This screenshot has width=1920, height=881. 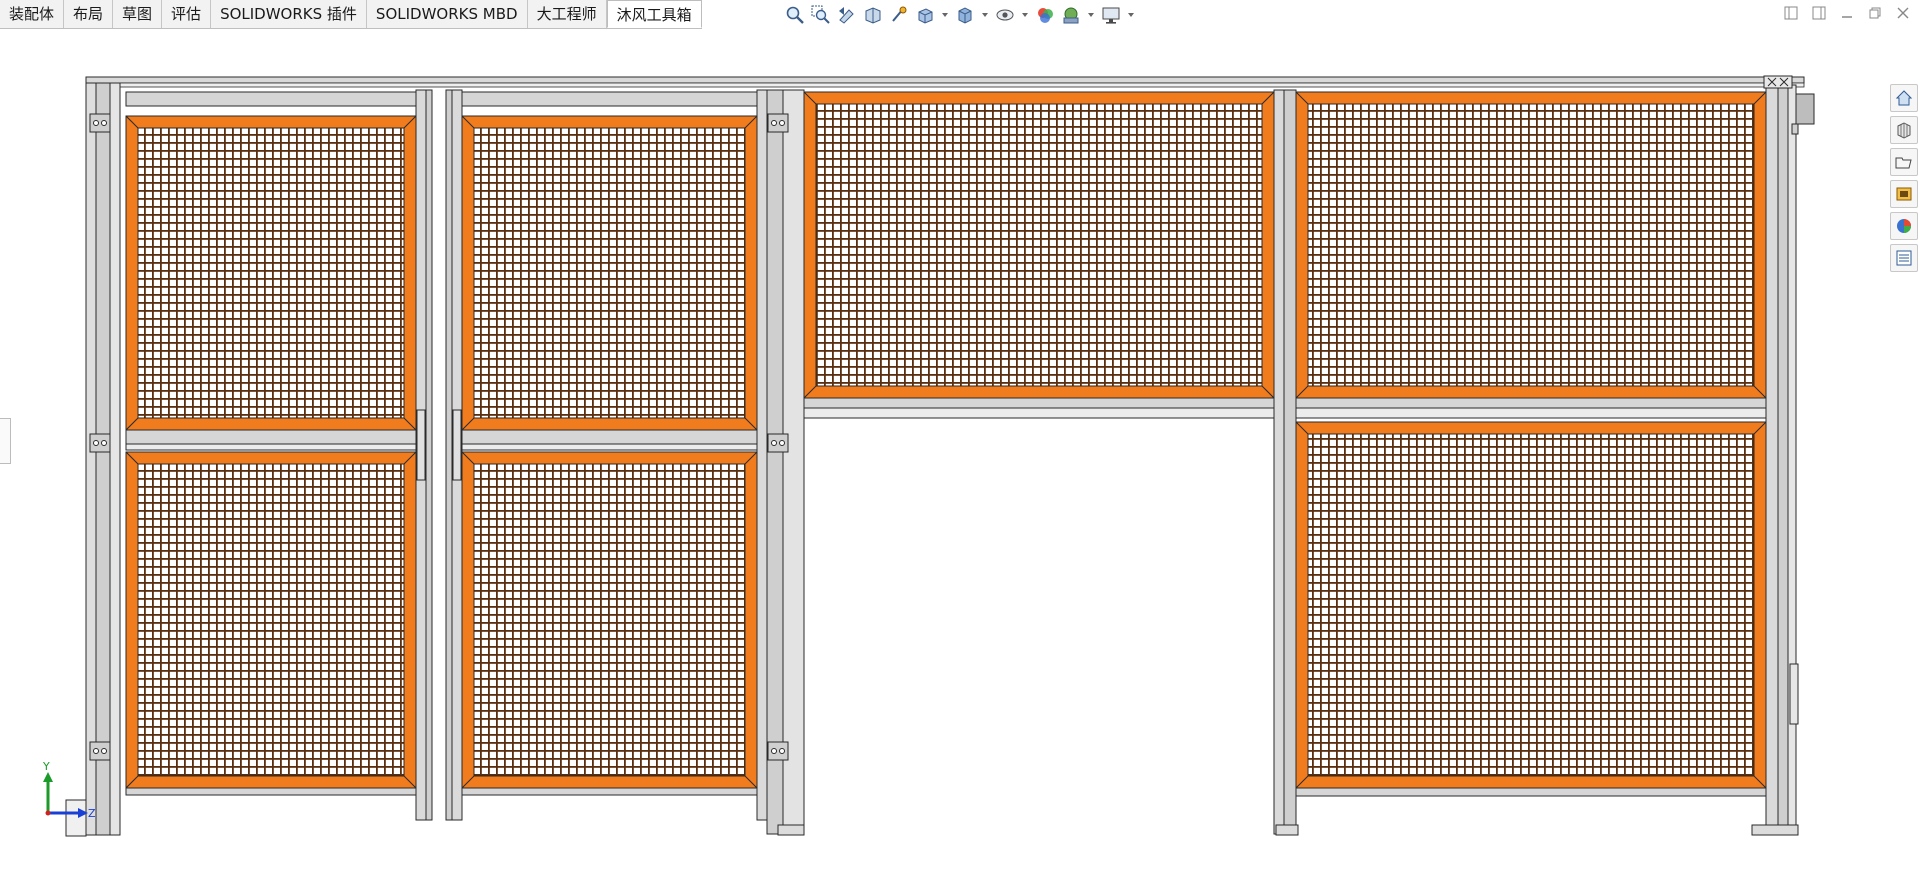 What do you see at coordinates (1005, 15) in the screenshot?
I see `hide-show-items-icon` at bounding box center [1005, 15].